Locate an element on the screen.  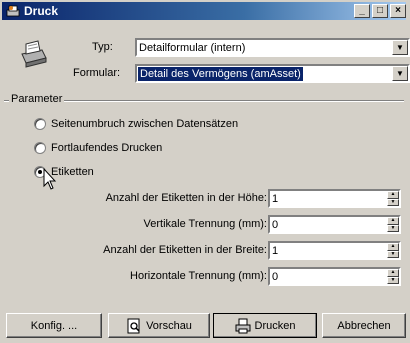
radio-page-break: Seitenumbruch zwischen Datensätzen is located at coordinates (136, 124).